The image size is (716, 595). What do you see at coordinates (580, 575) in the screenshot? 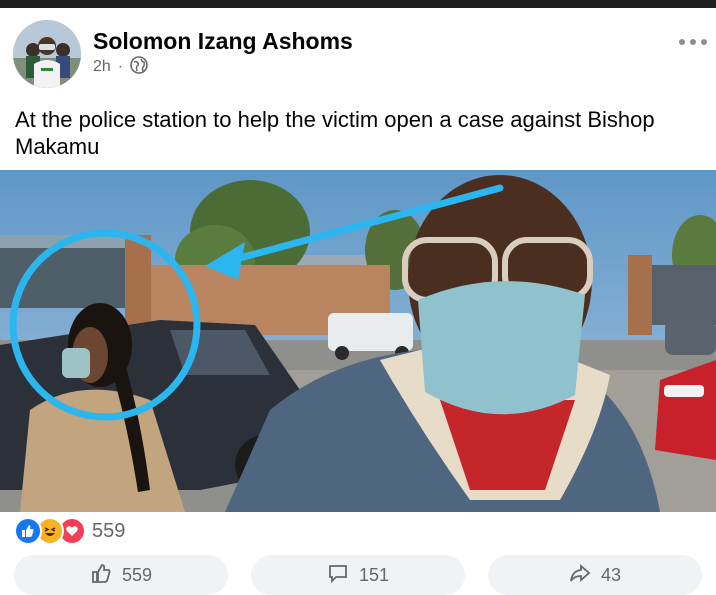
I see `share-icon` at bounding box center [580, 575].